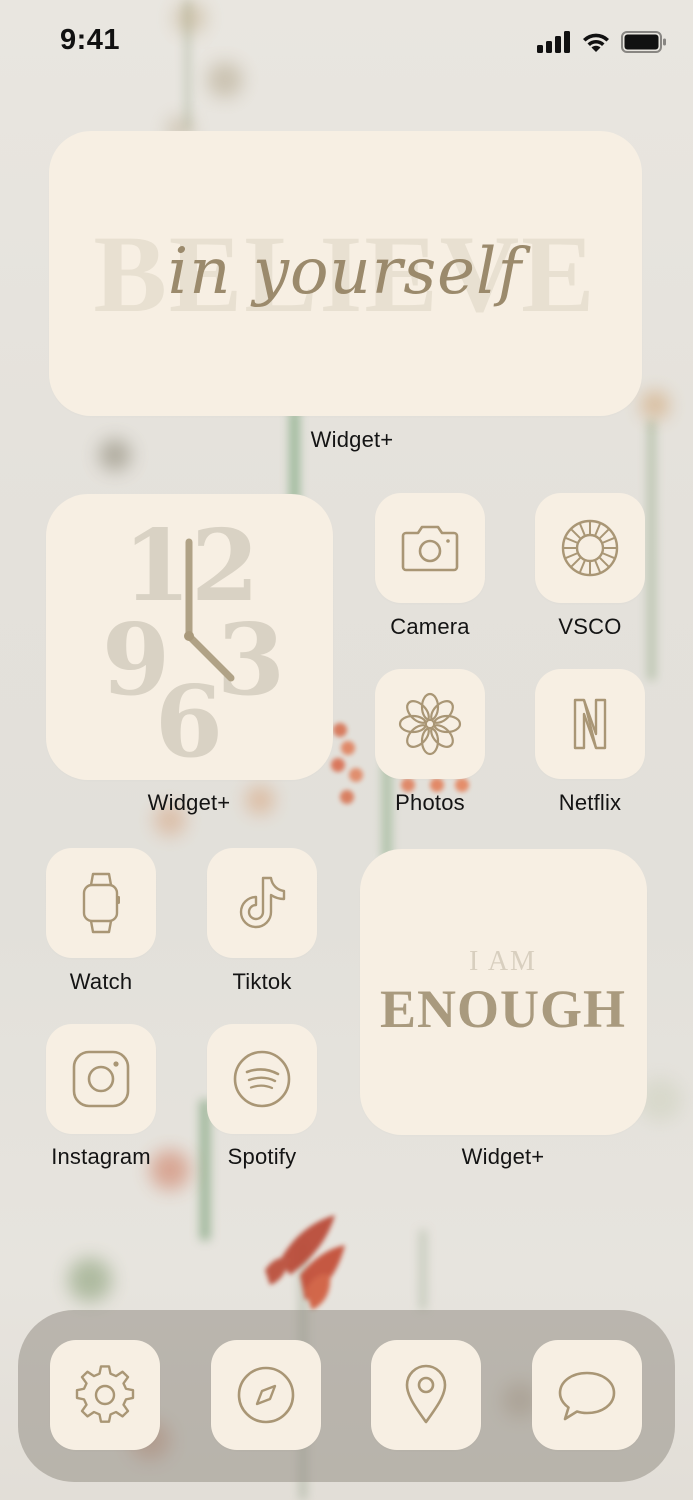 This screenshot has height=1500, width=693. Describe the element at coordinates (262, 982) in the screenshot. I see `tiktok-label: Tiktok` at that location.